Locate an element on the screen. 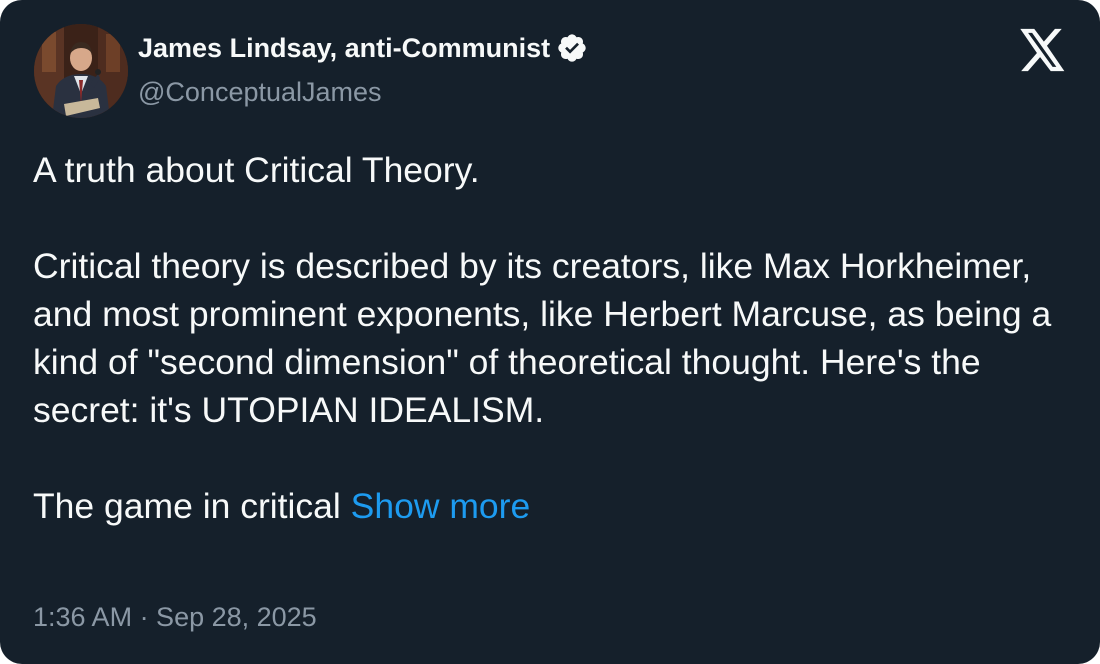 The height and width of the screenshot is (664, 1100). tweet-paragraph-text: The game in critical is located at coordinates (192, 506).